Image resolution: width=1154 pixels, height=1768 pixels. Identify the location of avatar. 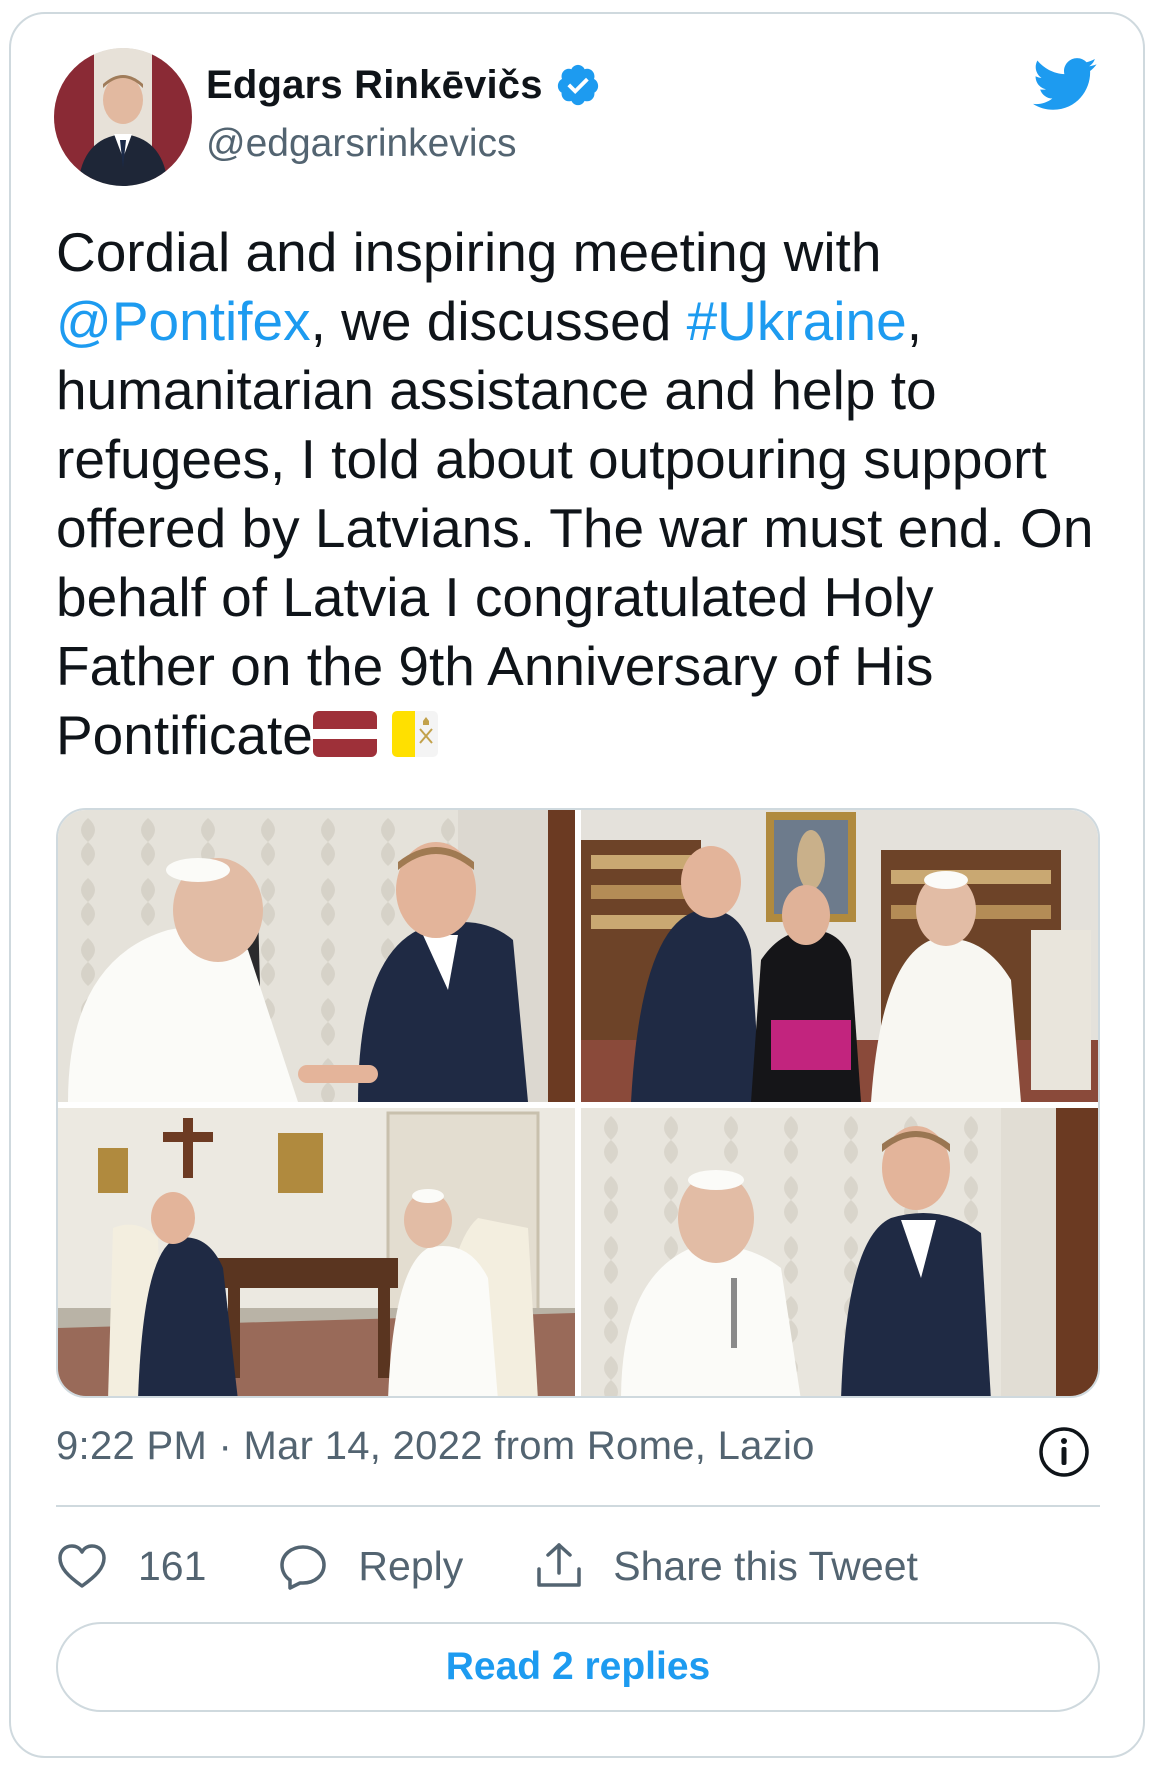
(123, 117).